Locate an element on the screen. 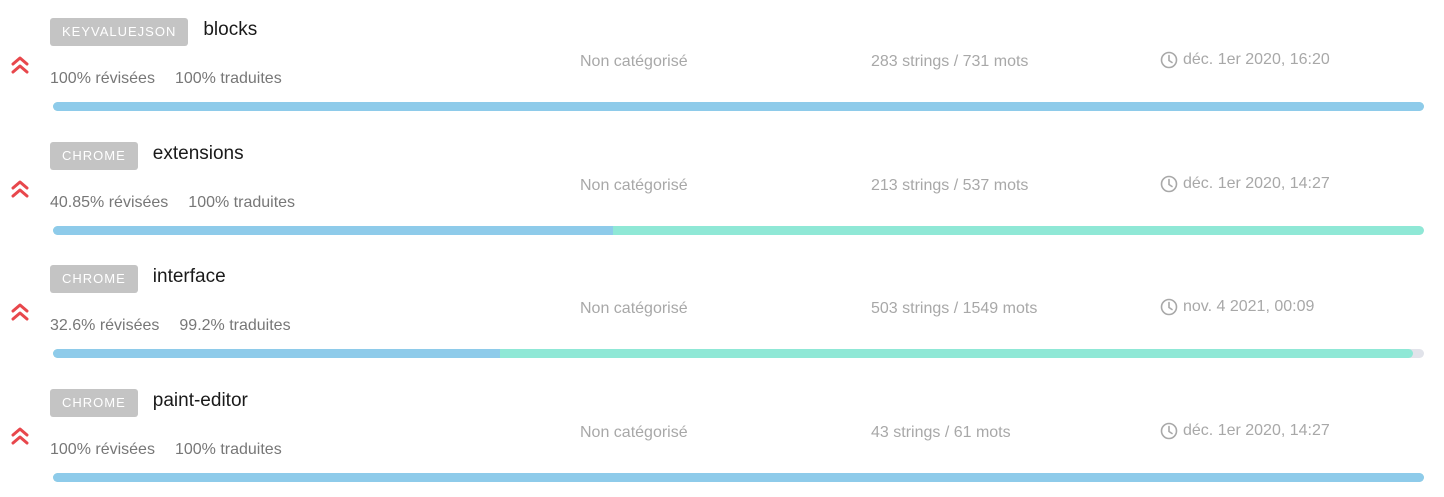 The width and height of the screenshot is (1444, 497). resource-title: CHROME extensions is located at coordinates (147, 156).